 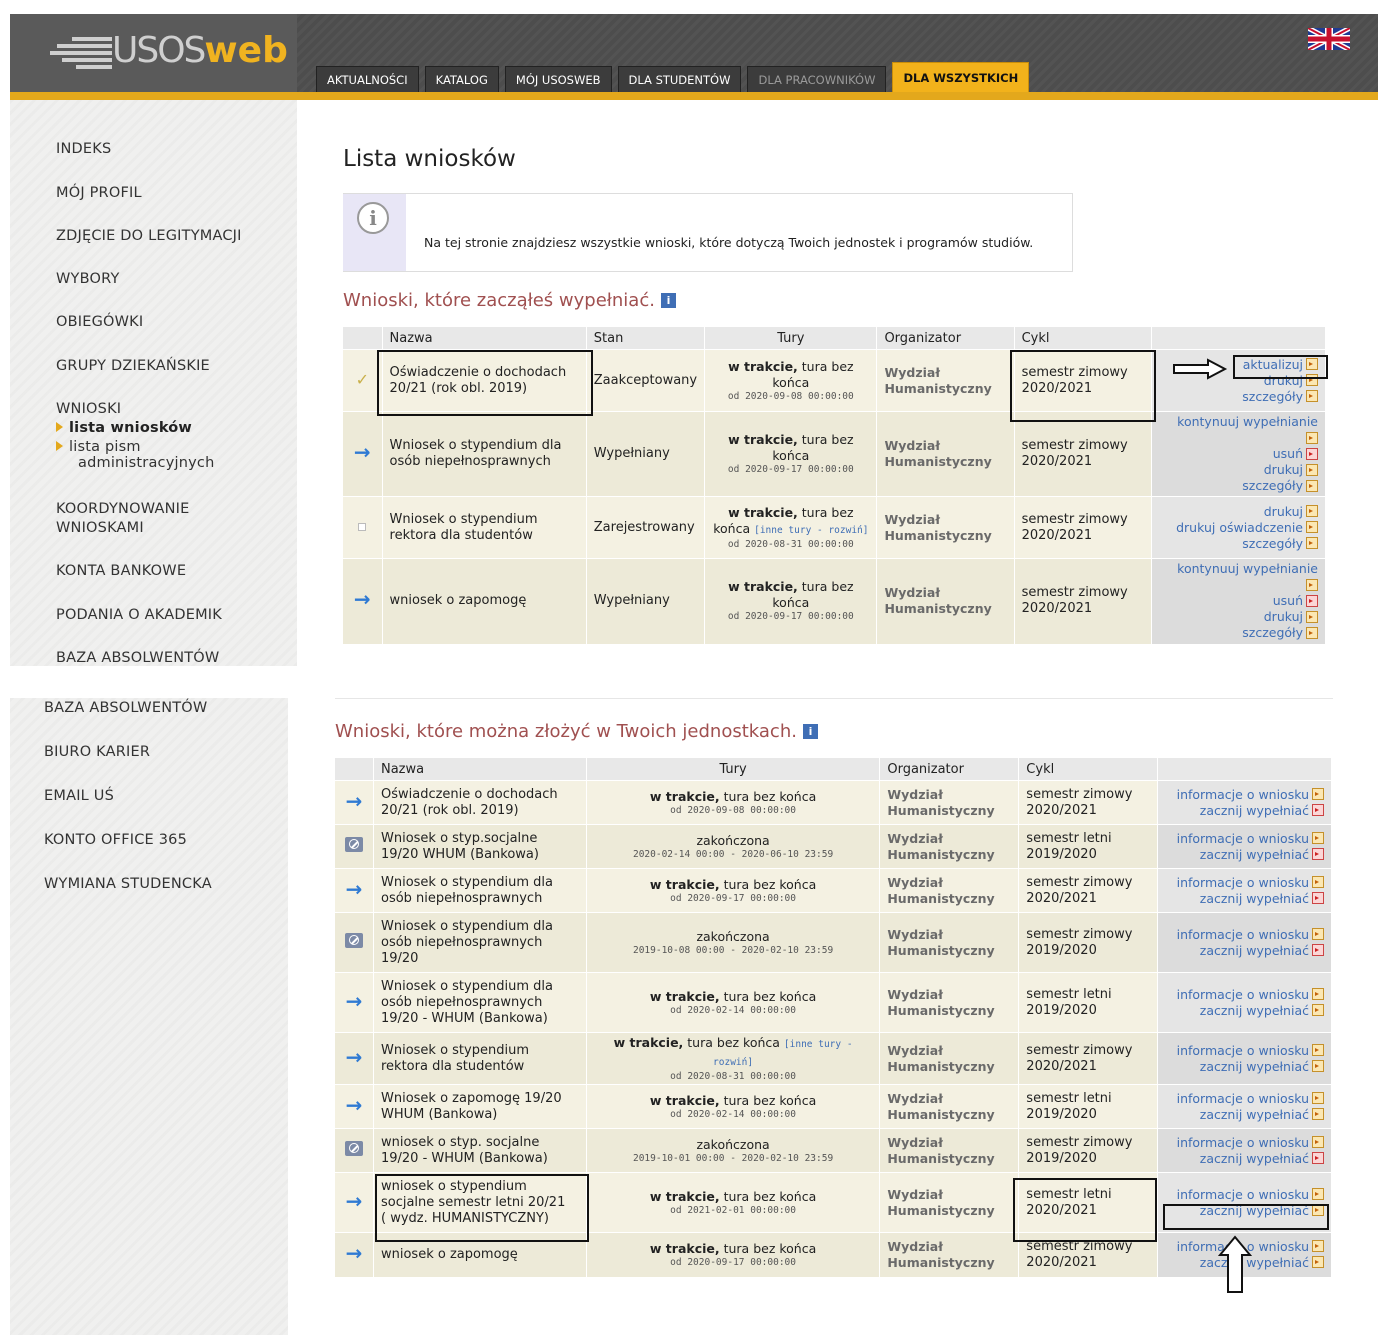 I want to click on tab-dla-wszystkich: DLA WSZYSTKICH, so click(x=961, y=77).